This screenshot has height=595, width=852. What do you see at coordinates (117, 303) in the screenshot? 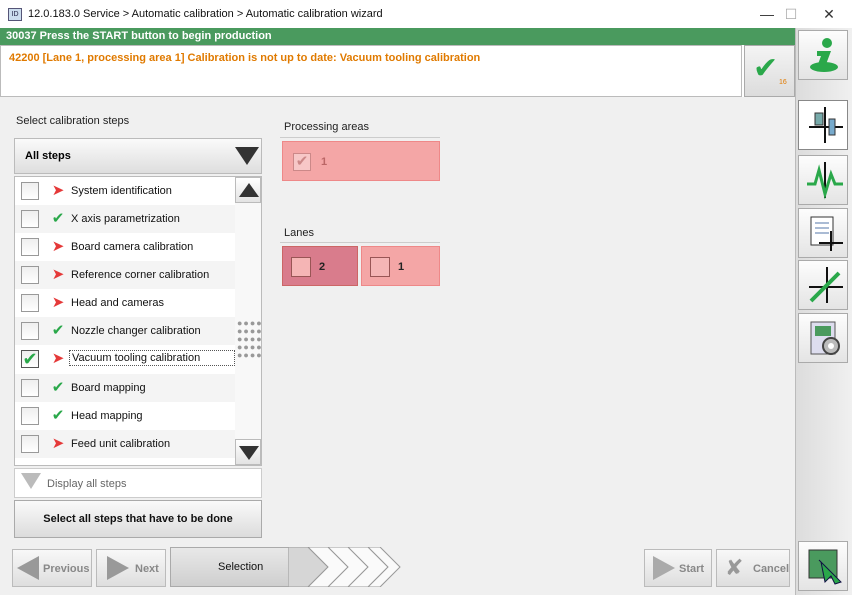
I see `step-label: Head and cameras` at bounding box center [117, 303].